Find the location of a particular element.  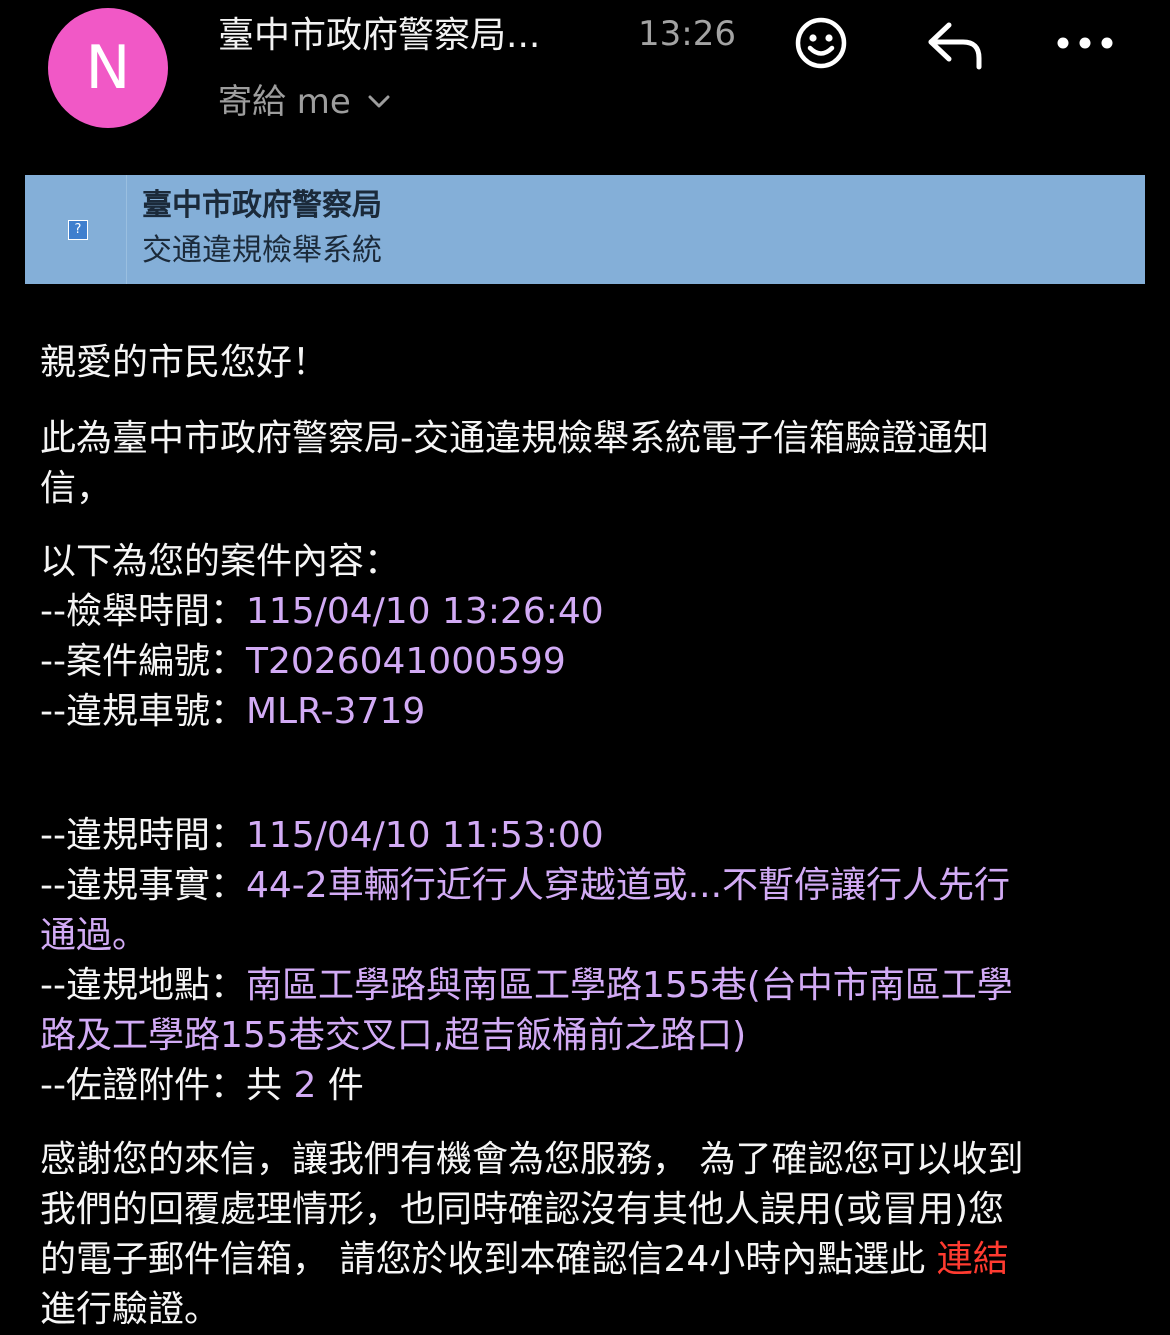

plate-row: --違規車號：MLR-3719 is located at coordinates (585, 712).